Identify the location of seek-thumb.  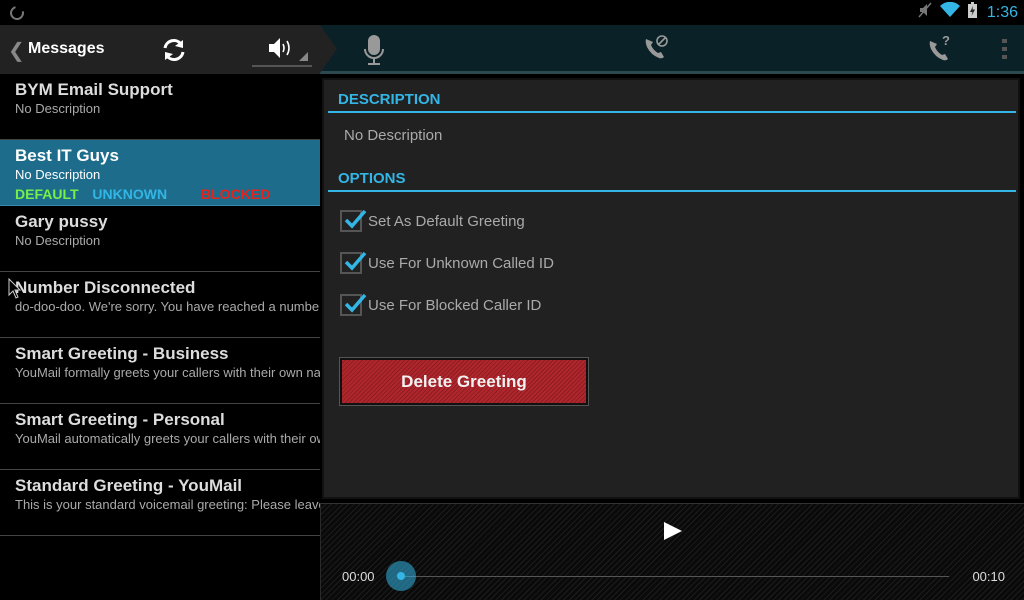
(401, 576).